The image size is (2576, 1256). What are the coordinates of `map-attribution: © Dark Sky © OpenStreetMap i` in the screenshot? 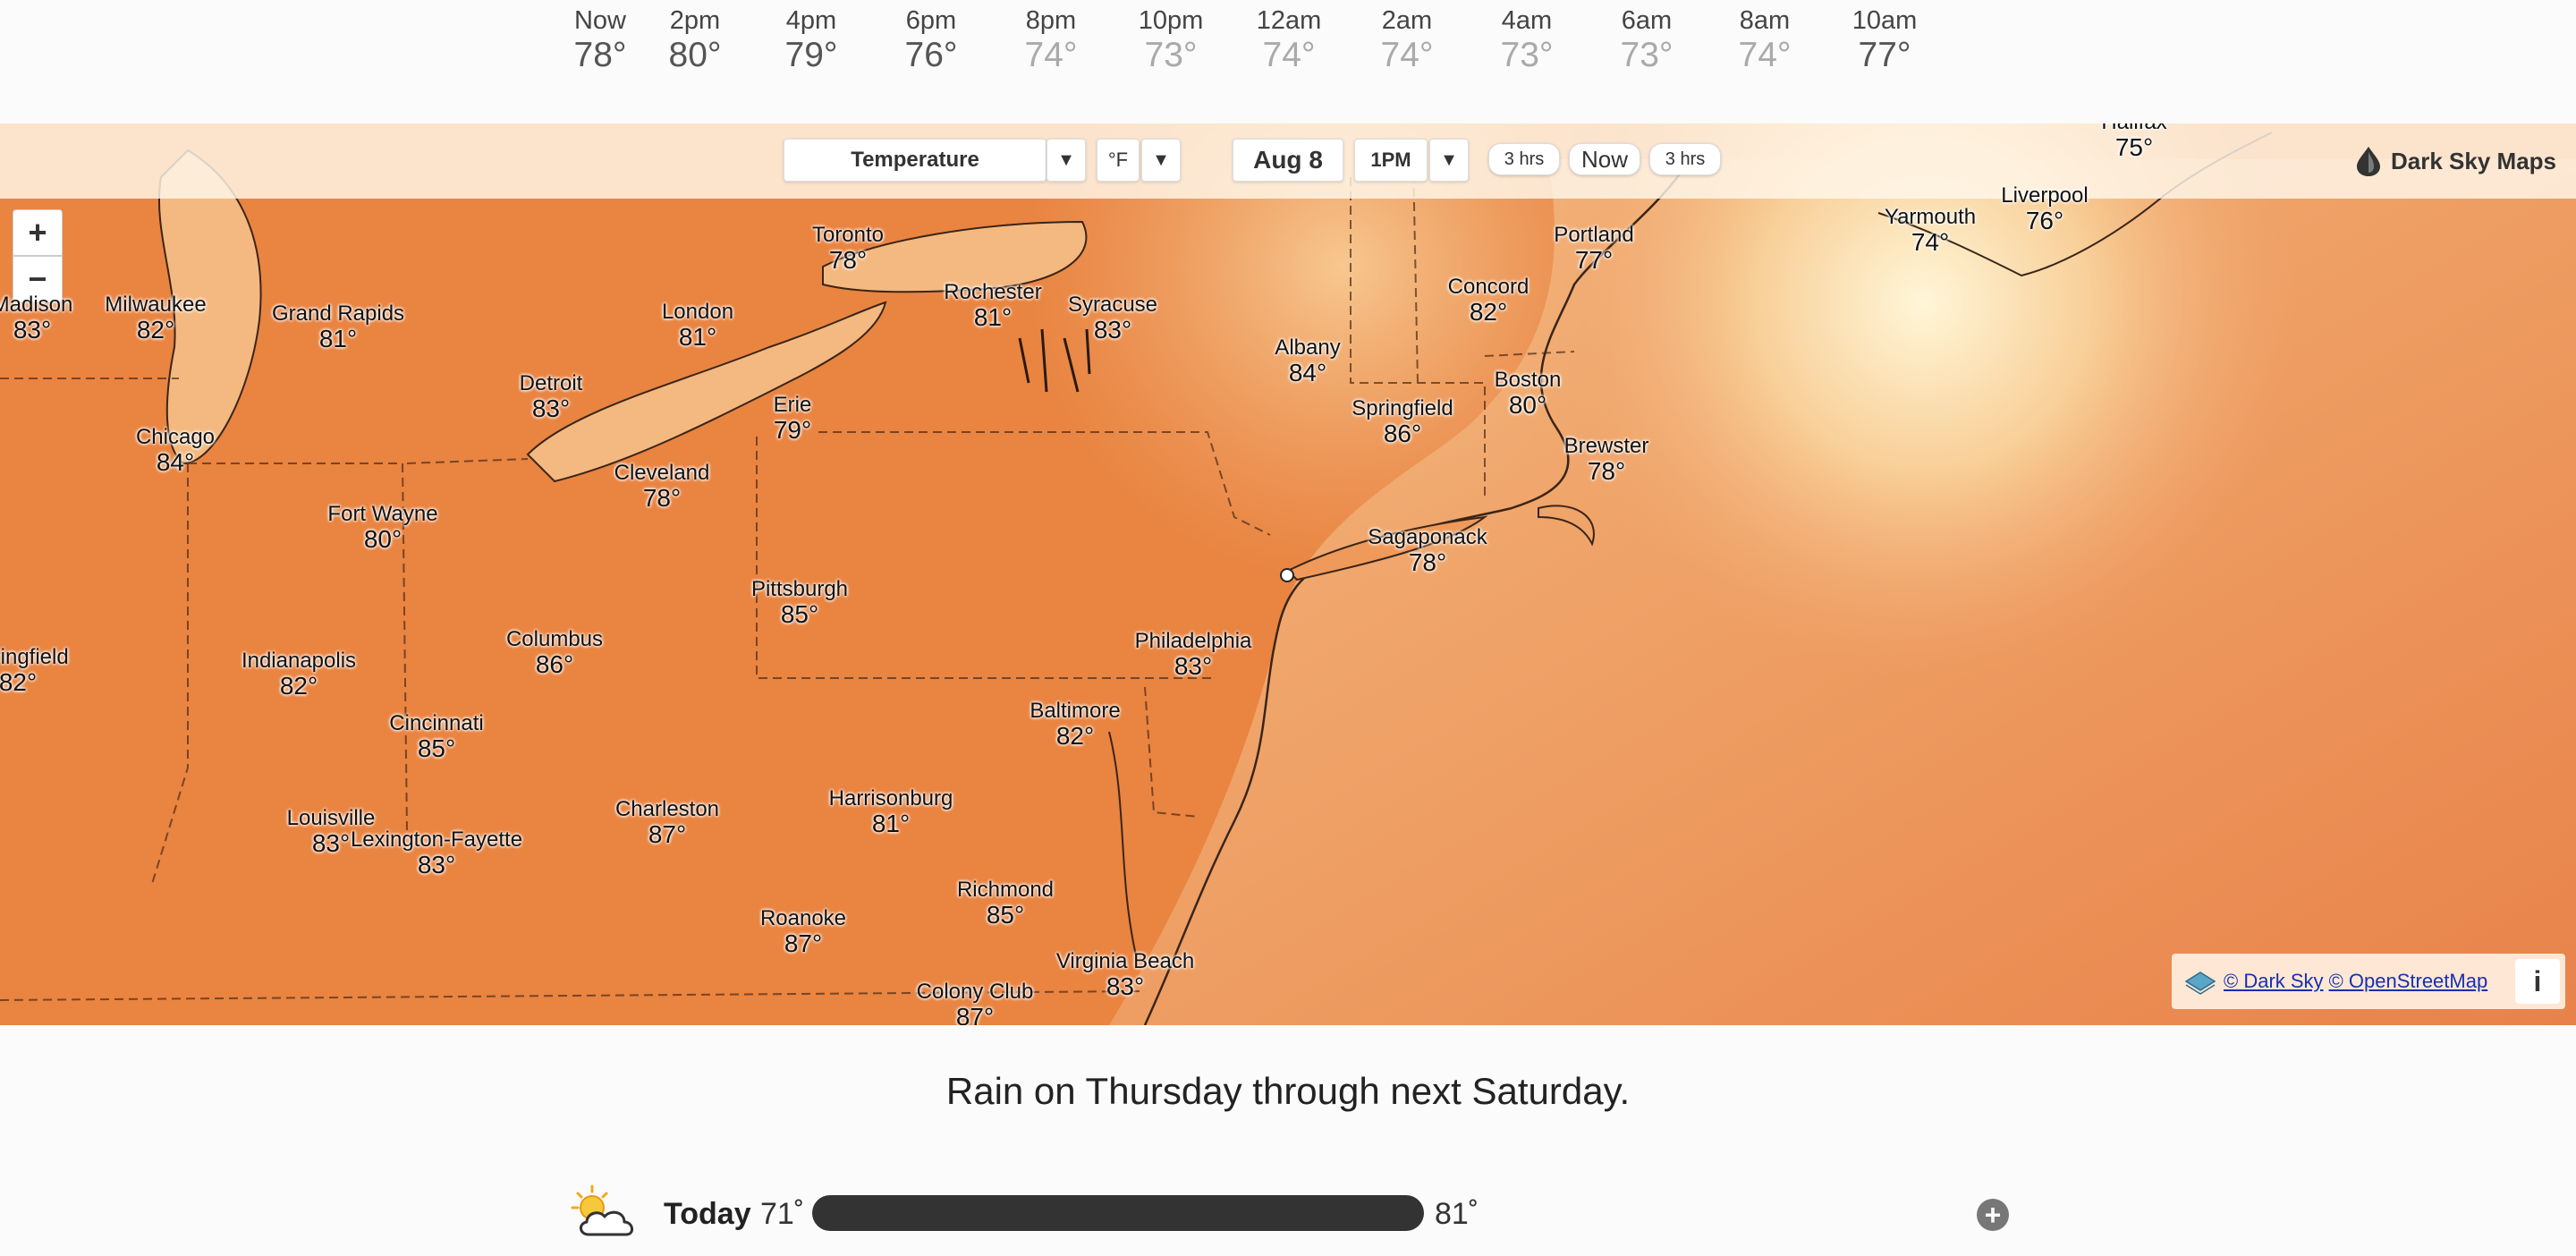 It's located at (2368, 982).